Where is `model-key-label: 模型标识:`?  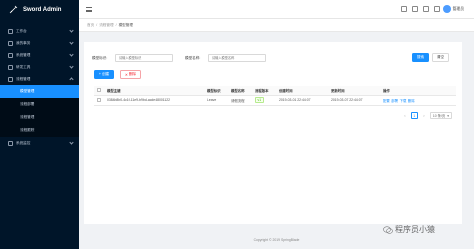
model-key-label: 模型标识: is located at coordinates (100, 58).